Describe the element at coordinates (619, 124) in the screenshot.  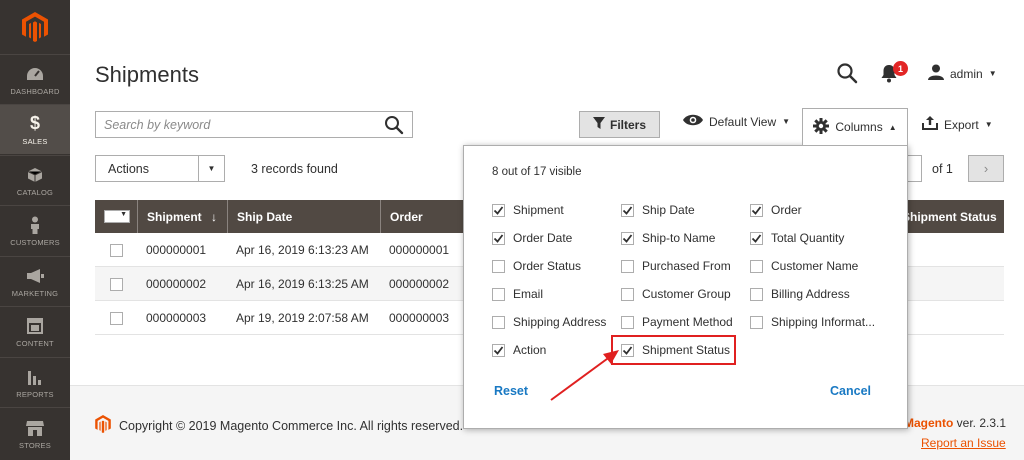
I see `filters-button: Filters` at that location.